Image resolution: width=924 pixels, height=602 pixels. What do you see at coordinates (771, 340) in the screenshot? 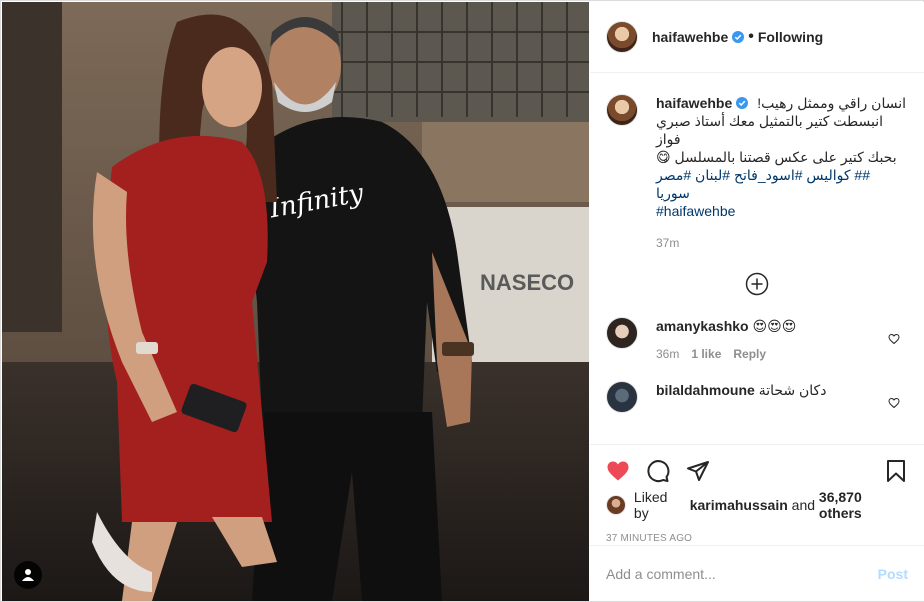
I see `comment-body: amanykashko 😍😍😍 36m 1 like Reply` at bounding box center [771, 340].